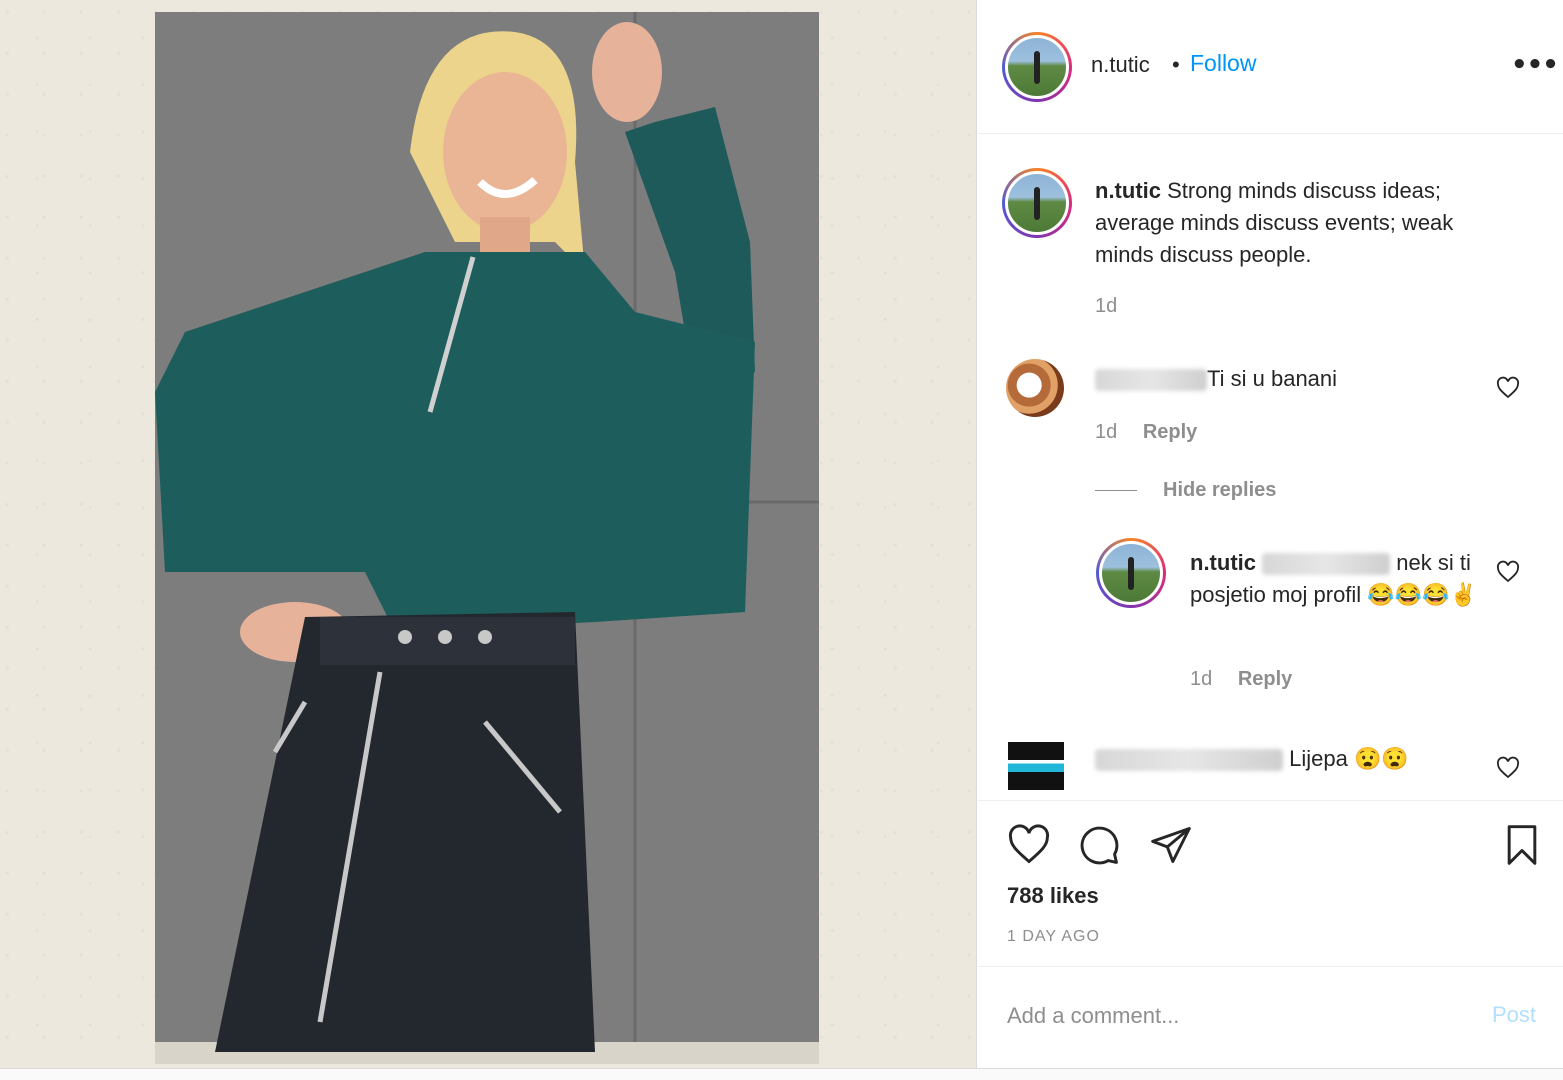 This screenshot has height=1080, width=1563. What do you see at coordinates (1220, 490) in the screenshot?
I see `hide-replies-label: Hide replies` at bounding box center [1220, 490].